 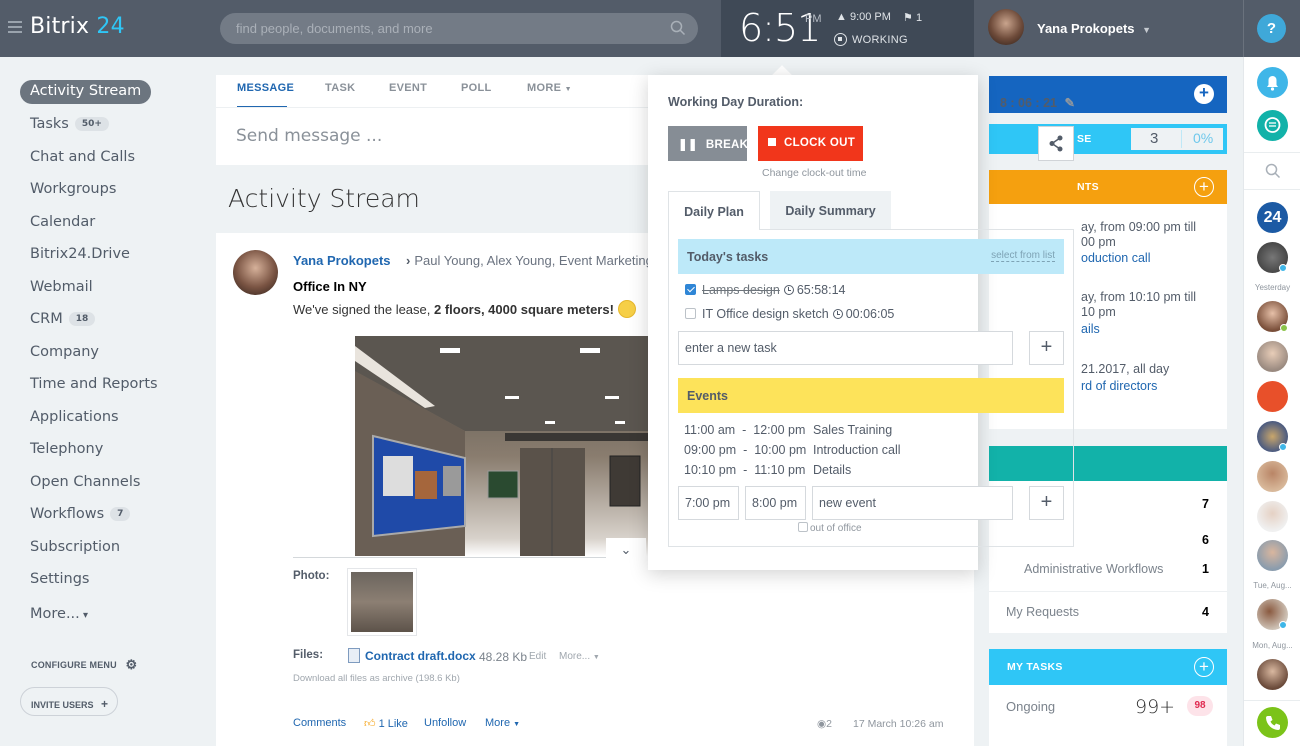 What do you see at coordinates (265, 88) in the screenshot?
I see `tab-message: MESSAGE` at bounding box center [265, 88].